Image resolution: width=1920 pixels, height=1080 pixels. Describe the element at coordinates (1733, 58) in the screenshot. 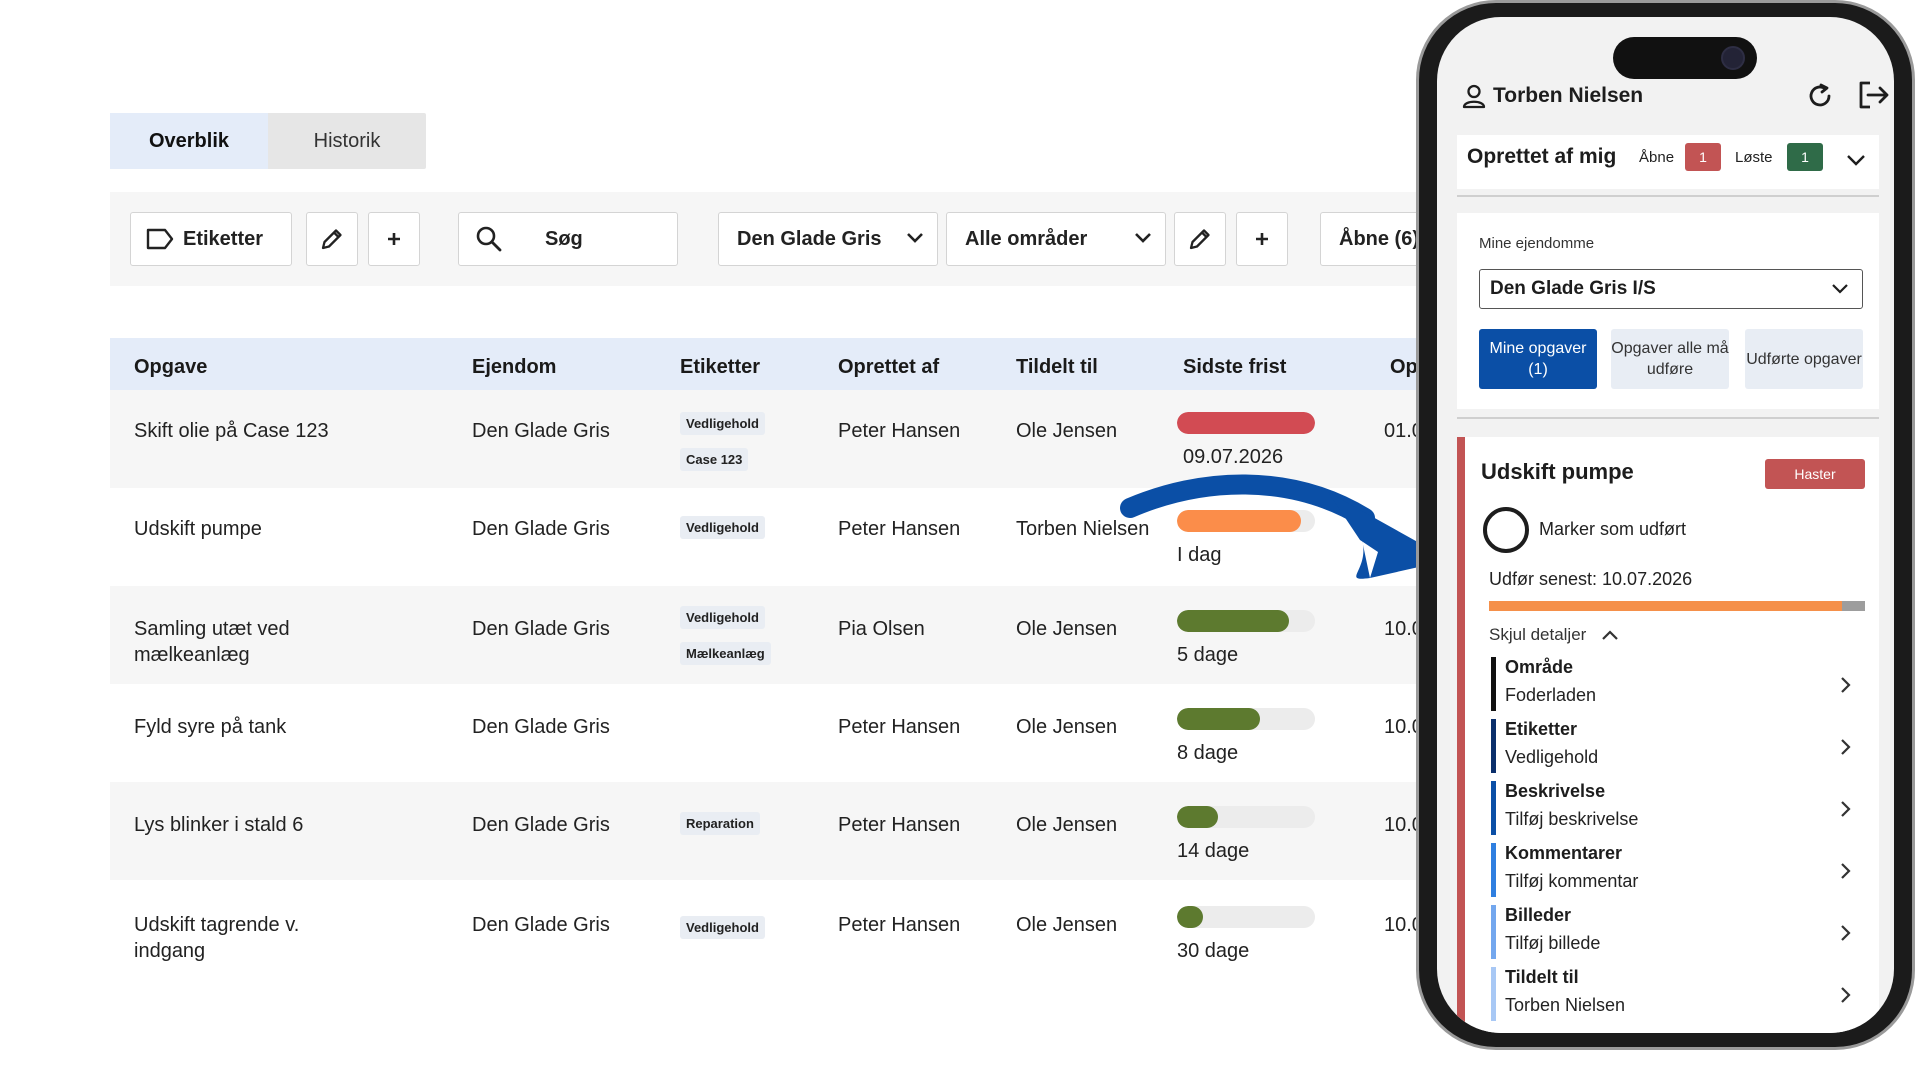

I see `camera-icon` at that location.